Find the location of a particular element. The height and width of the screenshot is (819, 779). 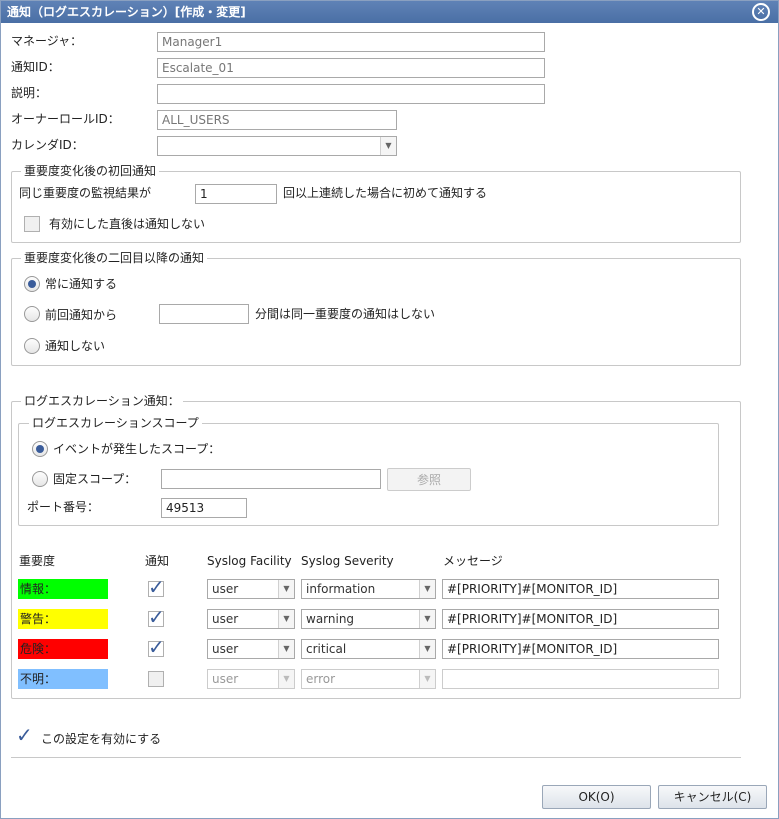

enable-setting-label: この設定を有効にする is located at coordinates (101, 739).